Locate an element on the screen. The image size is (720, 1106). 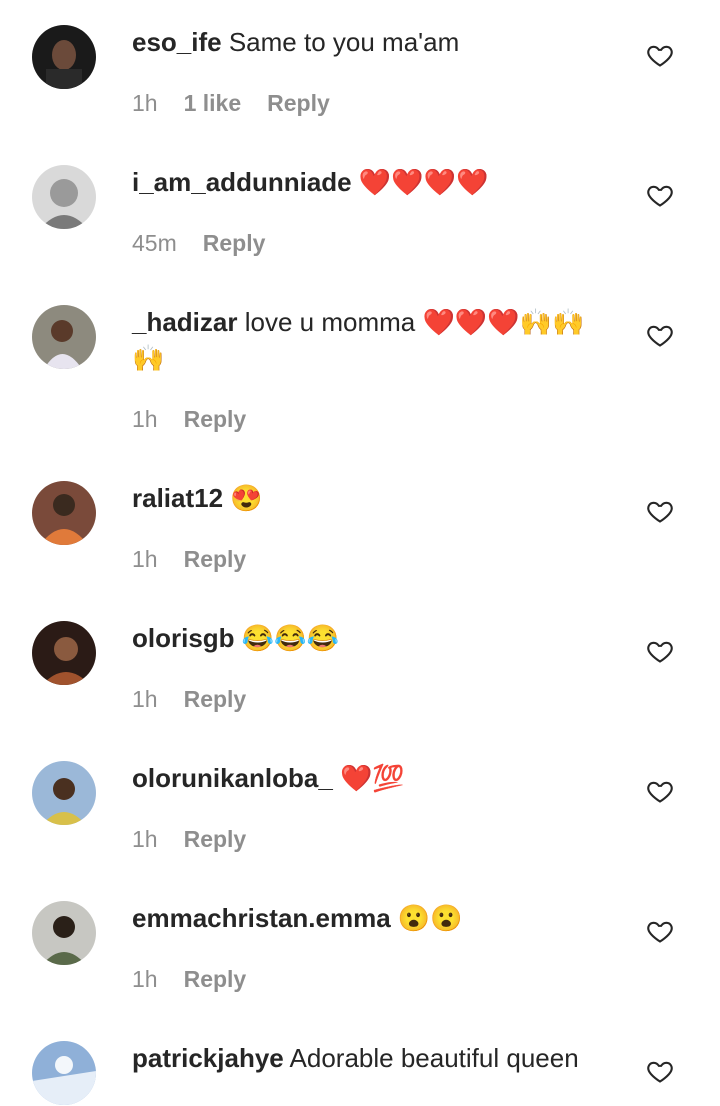
comment-text: eso_ife Same to you ma'am is located at coordinates (372, 42).